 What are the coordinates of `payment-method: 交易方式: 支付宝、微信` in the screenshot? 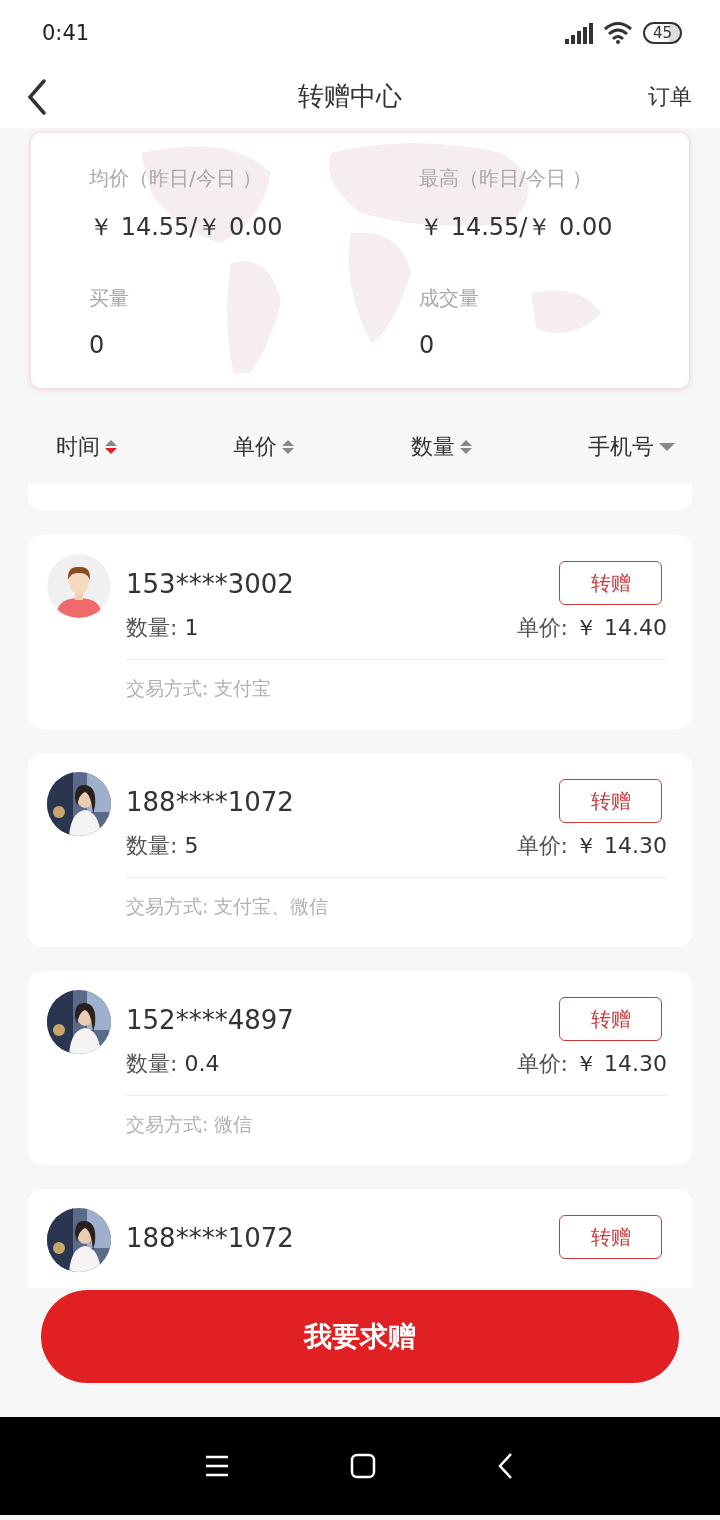 It's located at (228, 906).